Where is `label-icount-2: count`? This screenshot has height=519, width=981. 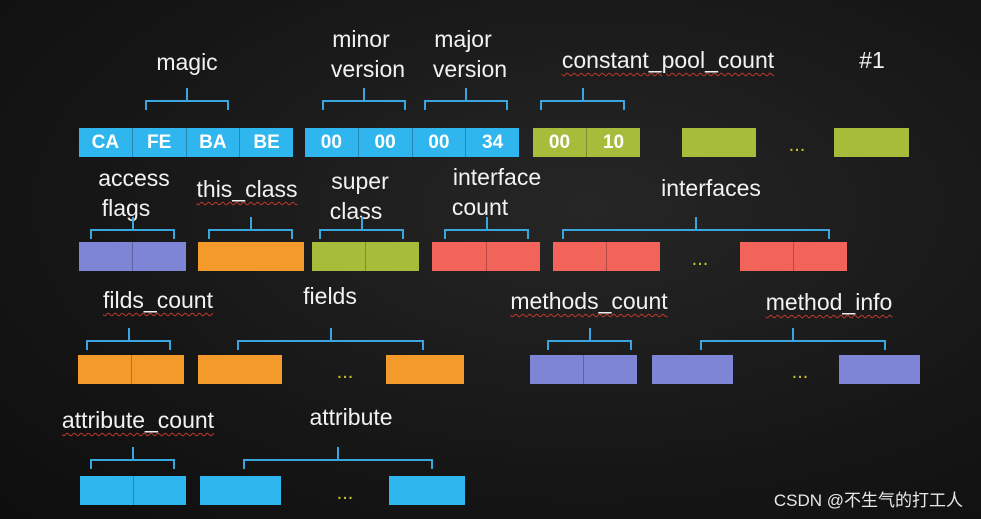 label-icount-2: count is located at coordinates (480, 207).